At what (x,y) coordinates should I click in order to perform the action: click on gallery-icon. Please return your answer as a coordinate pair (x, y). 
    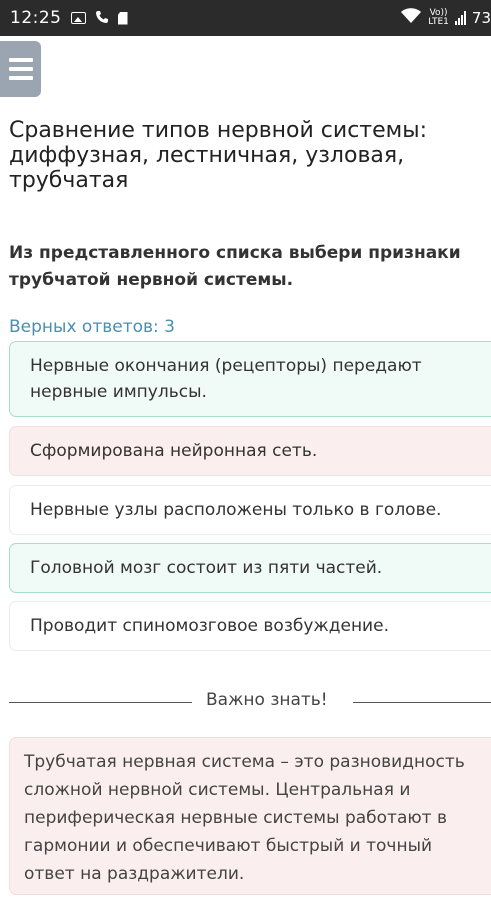
    Looking at the image, I should click on (78, 18).